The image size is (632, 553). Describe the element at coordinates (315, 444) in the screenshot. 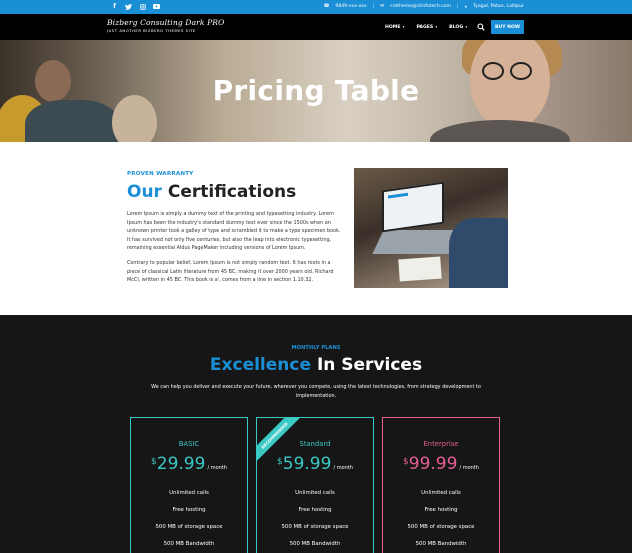

I see `plan-name: Standard` at that location.